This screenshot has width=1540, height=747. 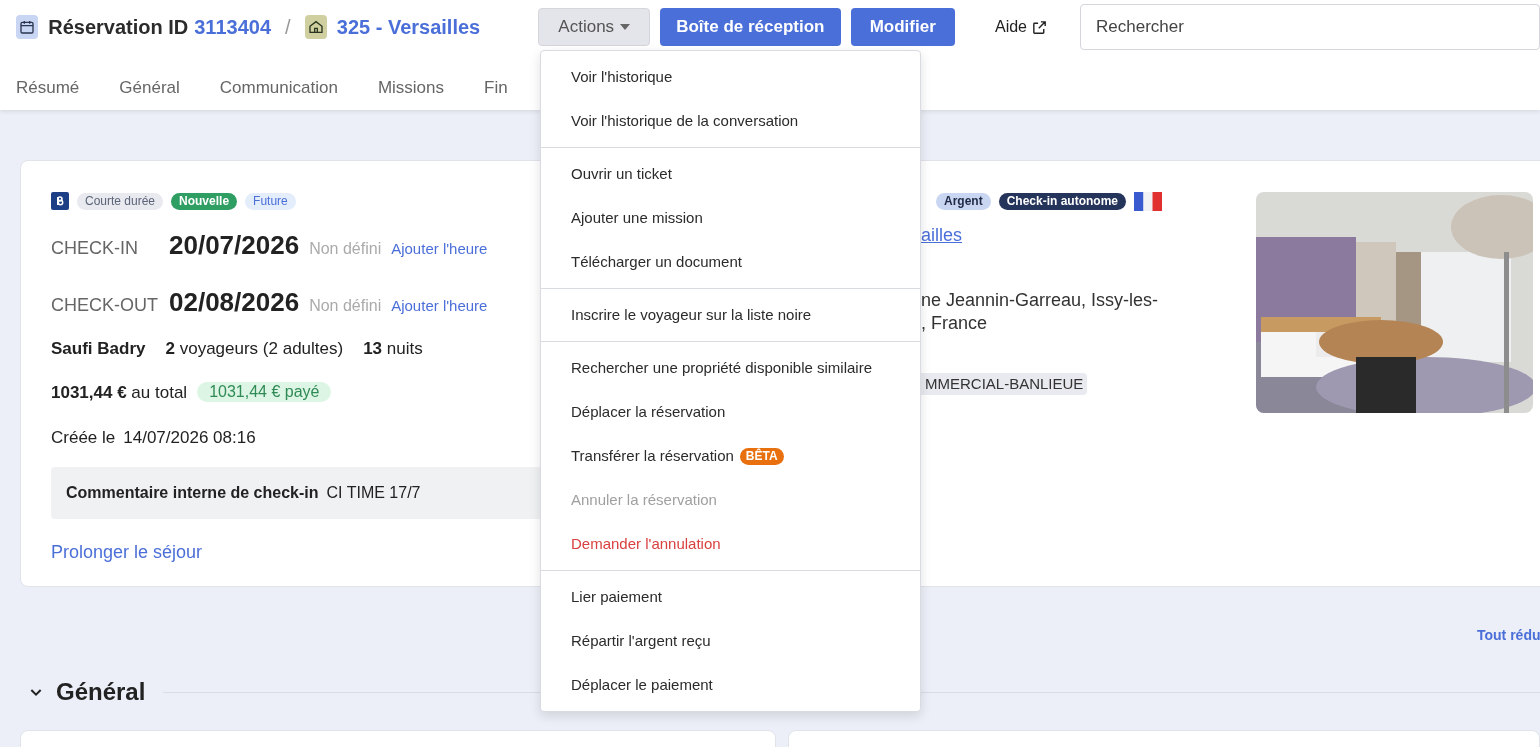 What do you see at coordinates (278, 87) in the screenshot?
I see `tab: Communication` at bounding box center [278, 87].